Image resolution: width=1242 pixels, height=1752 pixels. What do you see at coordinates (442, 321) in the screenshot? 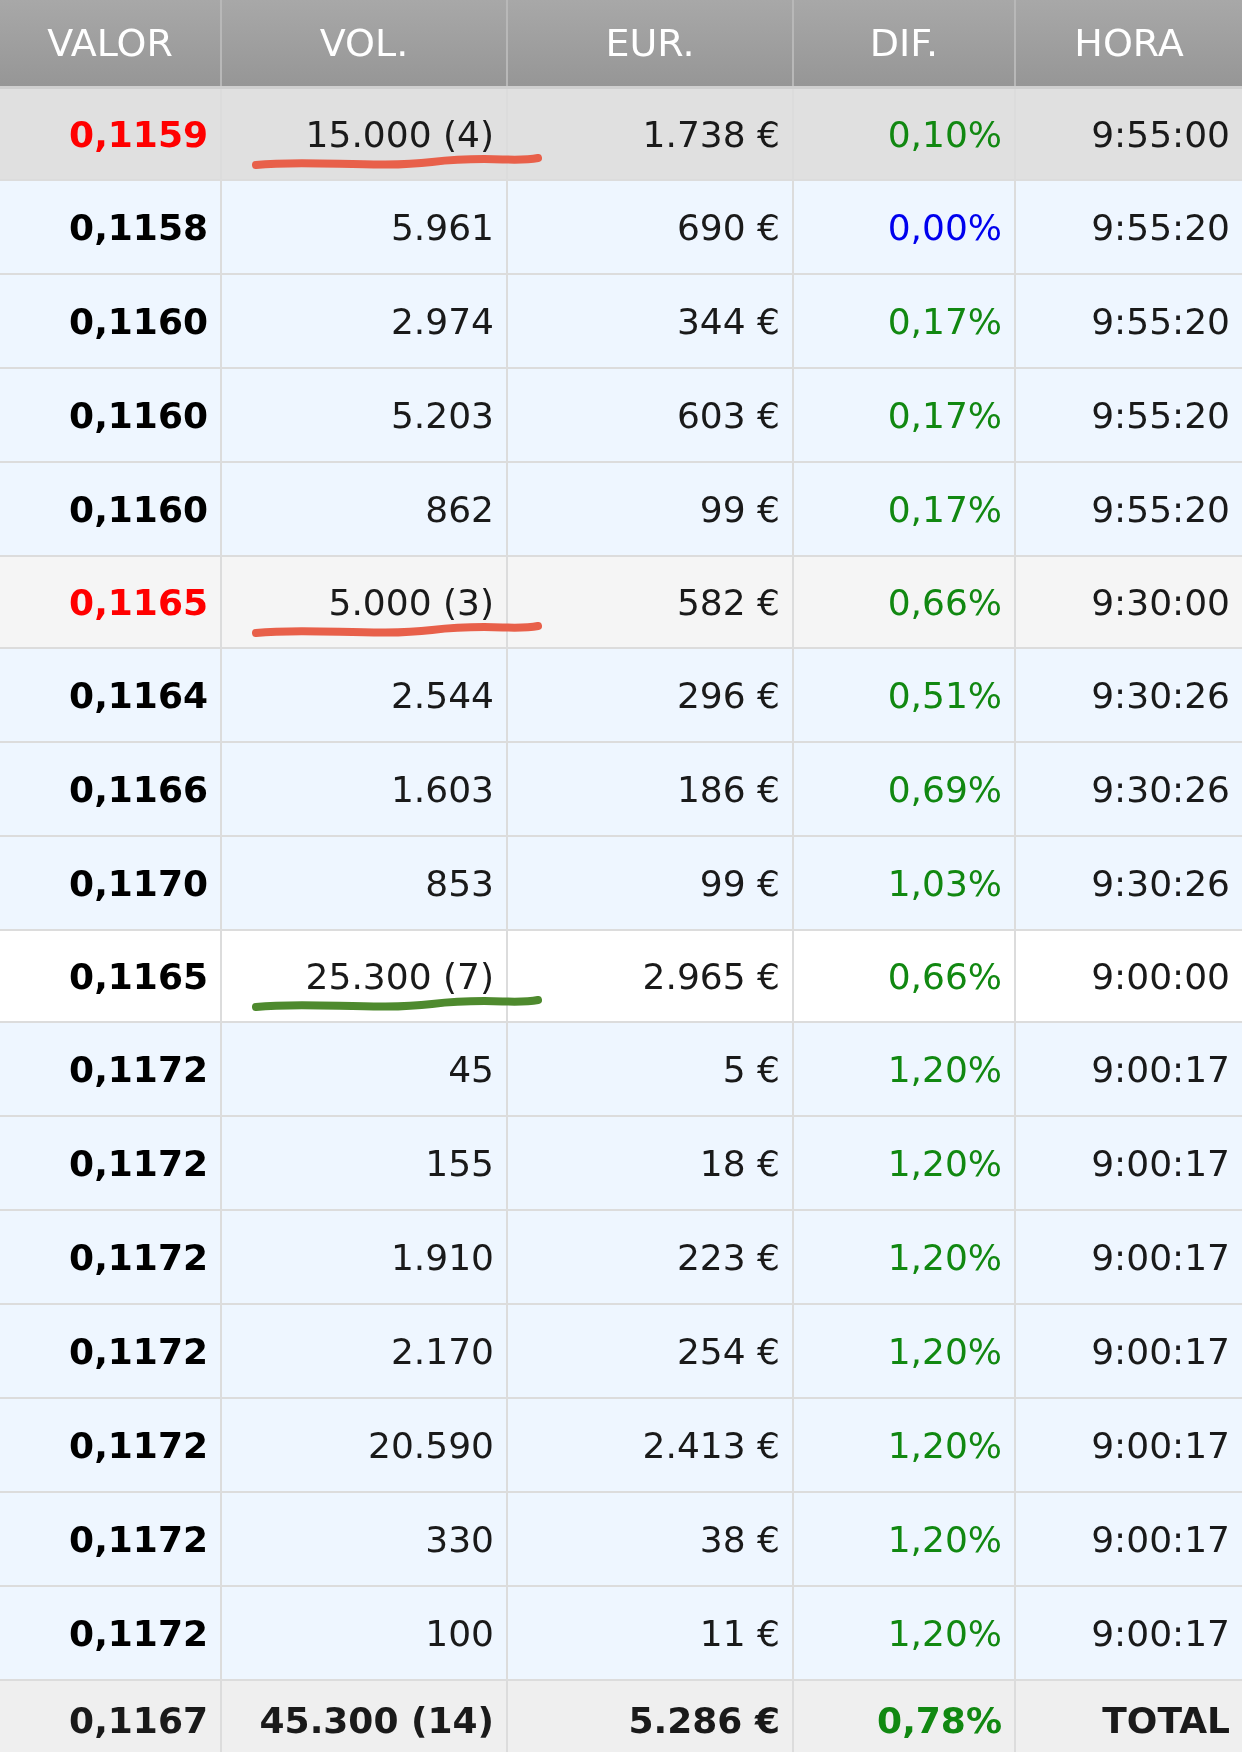
I see `volume-text: 2.974` at bounding box center [442, 321].